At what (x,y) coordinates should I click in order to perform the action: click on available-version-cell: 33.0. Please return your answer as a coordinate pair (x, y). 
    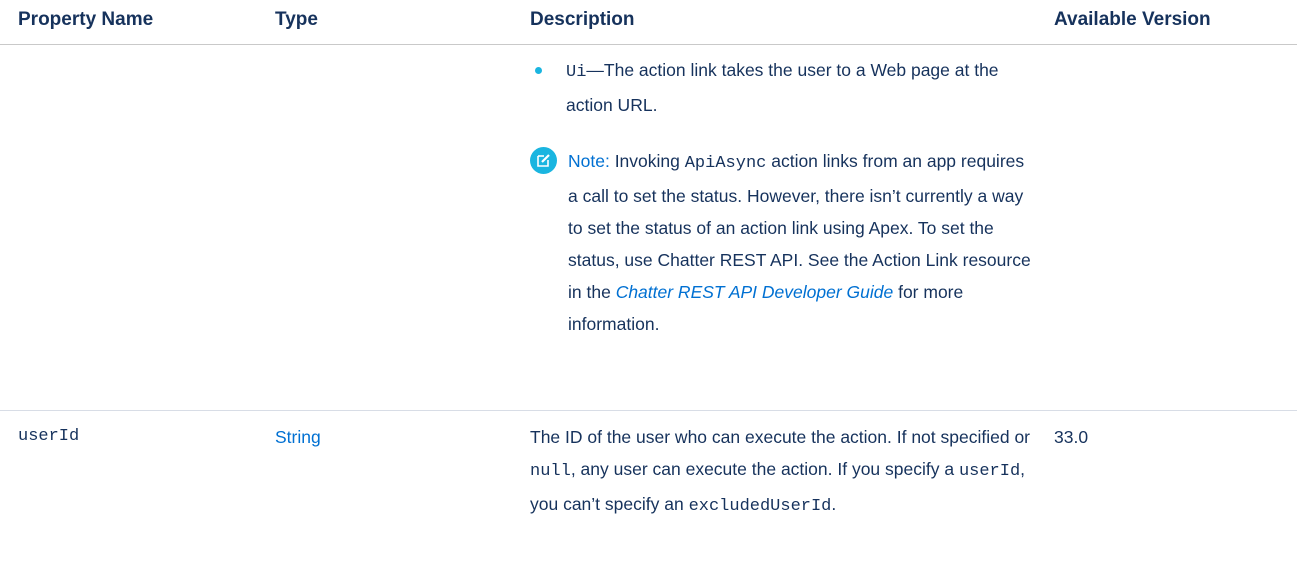
    Looking at the image, I should click on (1071, 437).